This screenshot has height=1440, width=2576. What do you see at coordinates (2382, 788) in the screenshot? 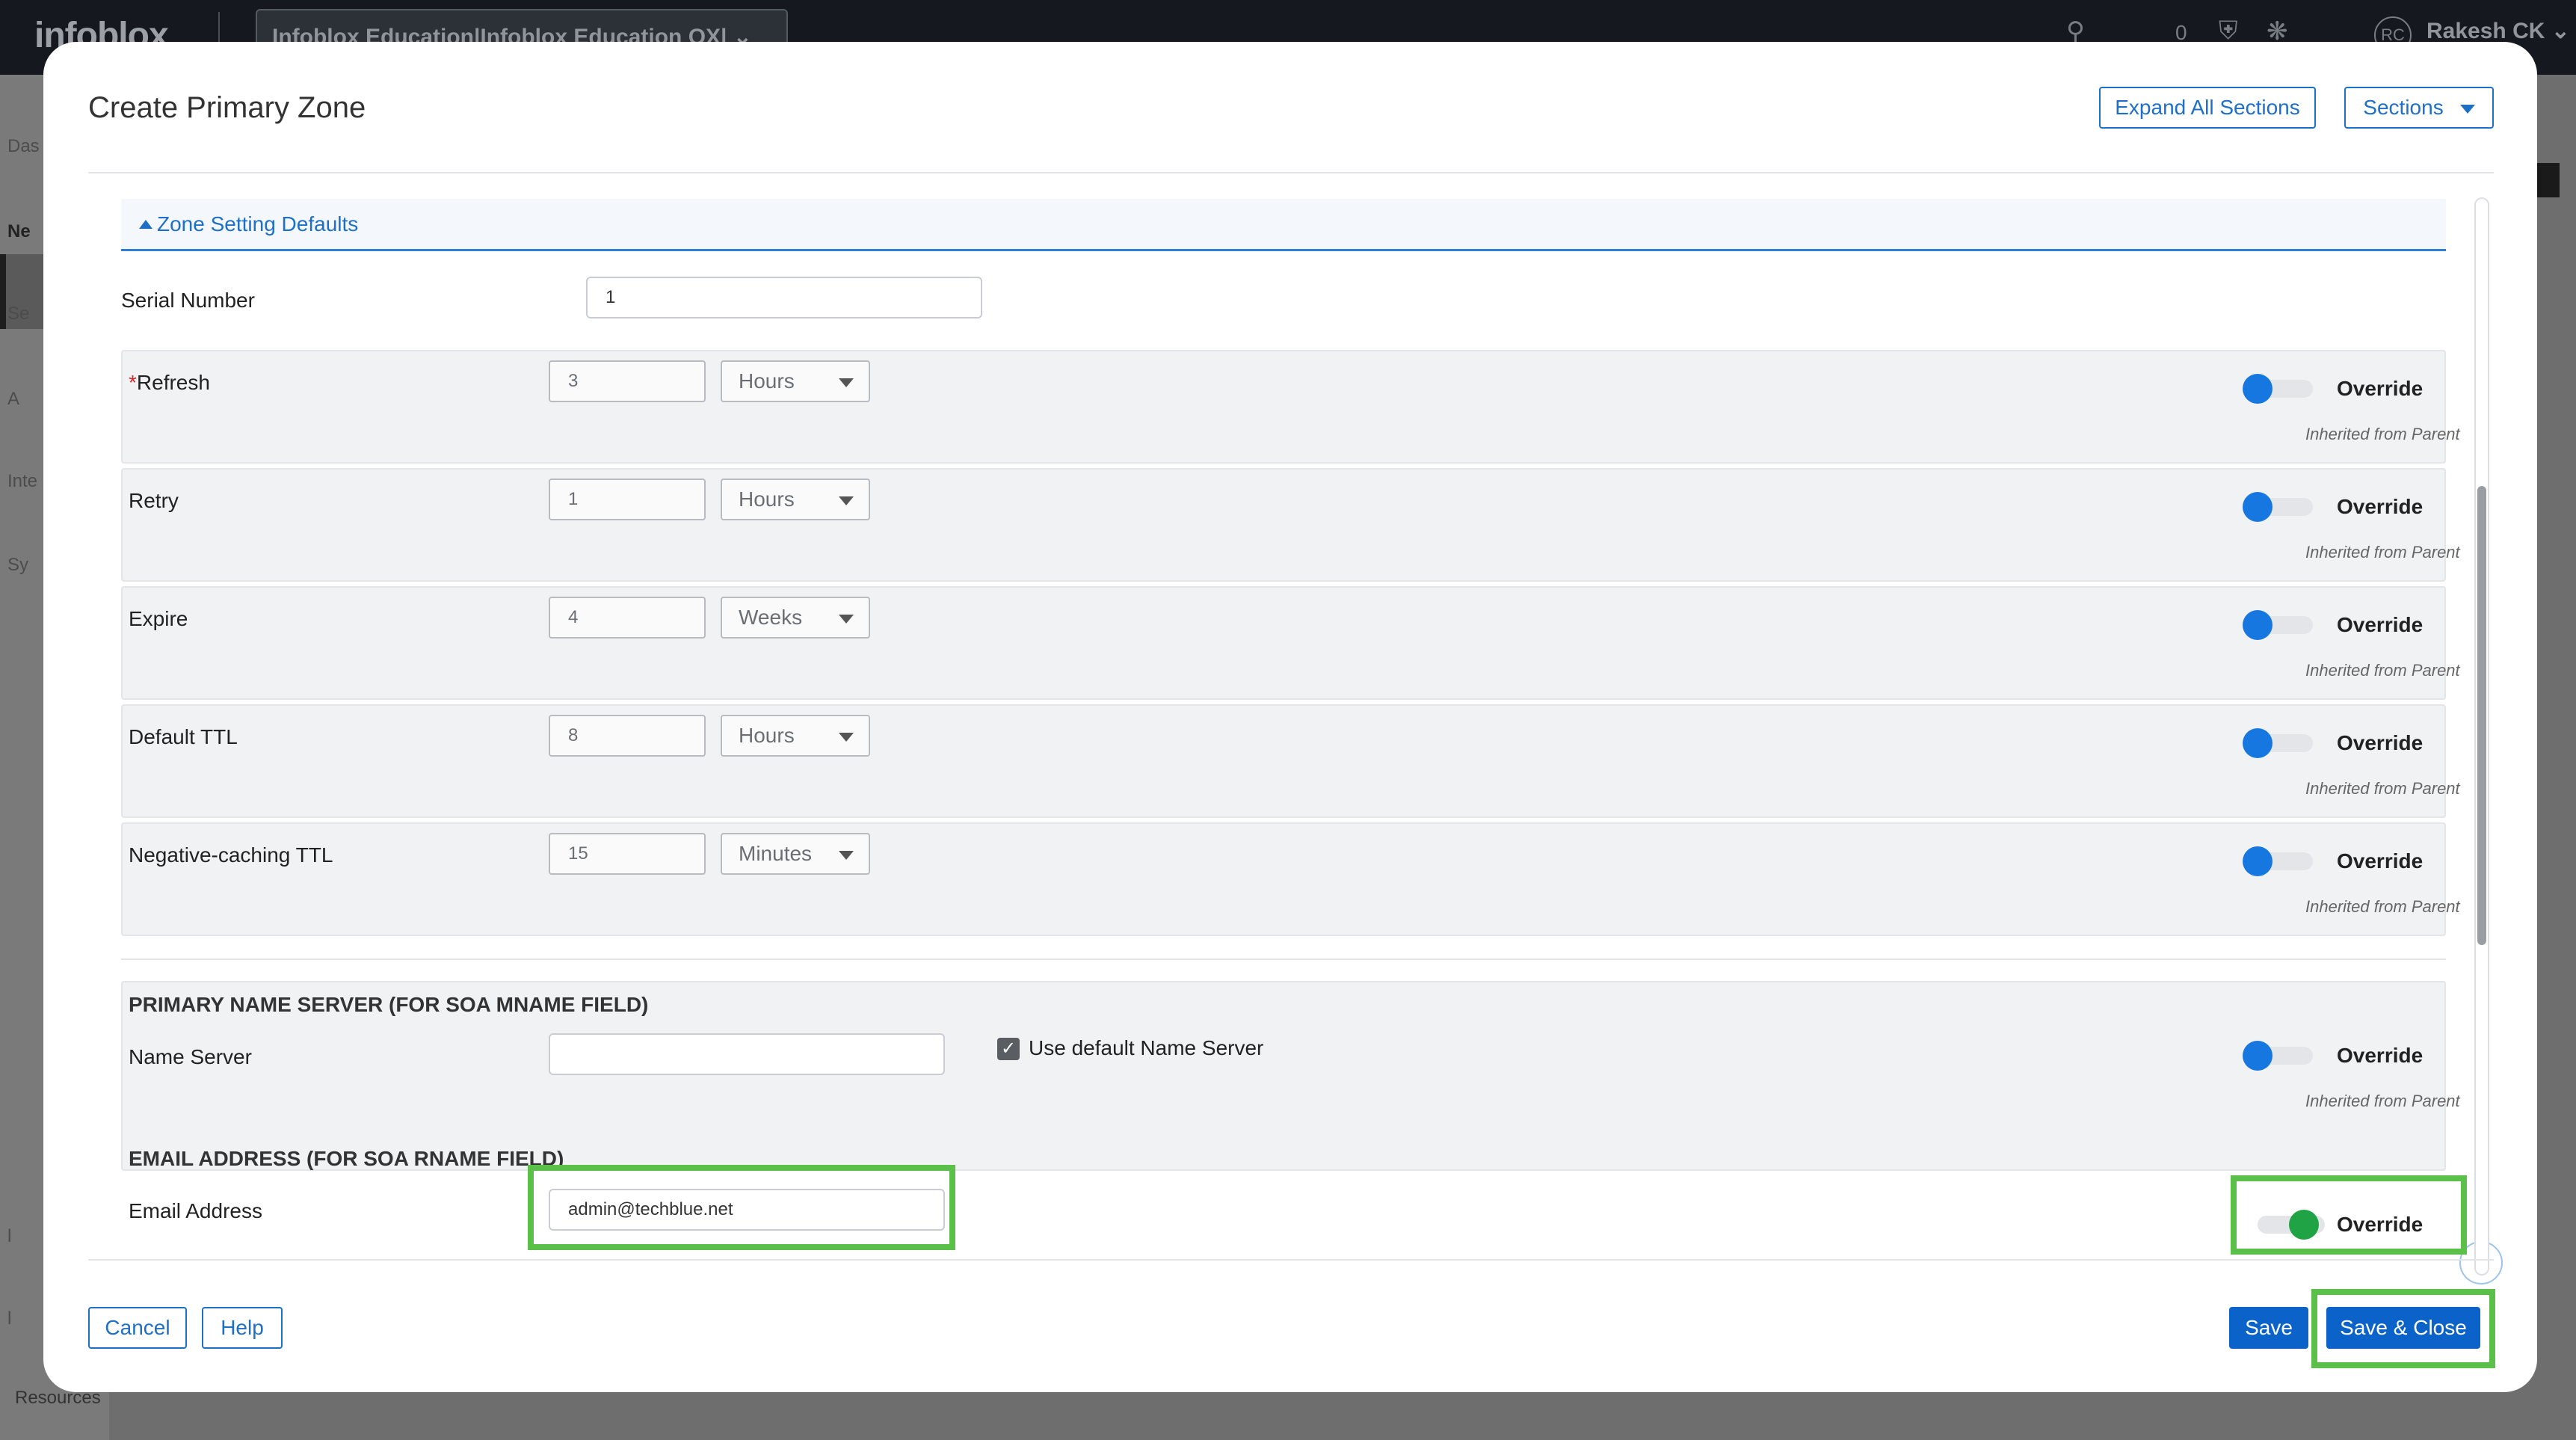
I see `default-ttl-inherited-note: Inherited from Parent` at bounding box center [2382, 788].